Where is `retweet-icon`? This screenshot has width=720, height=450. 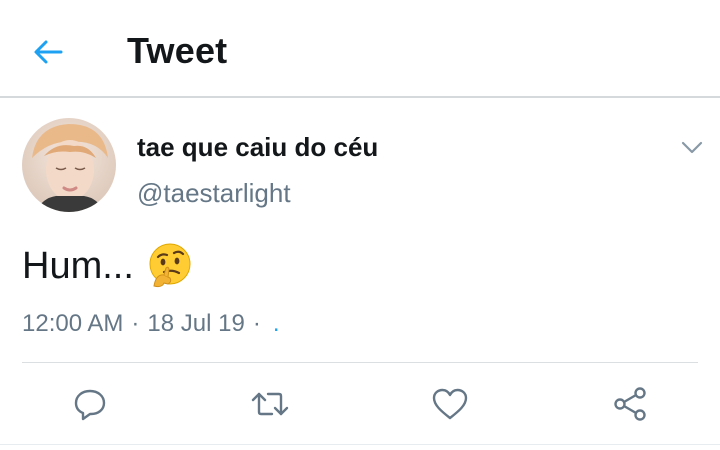 retweet-icon is located at coordinates (270, 404).